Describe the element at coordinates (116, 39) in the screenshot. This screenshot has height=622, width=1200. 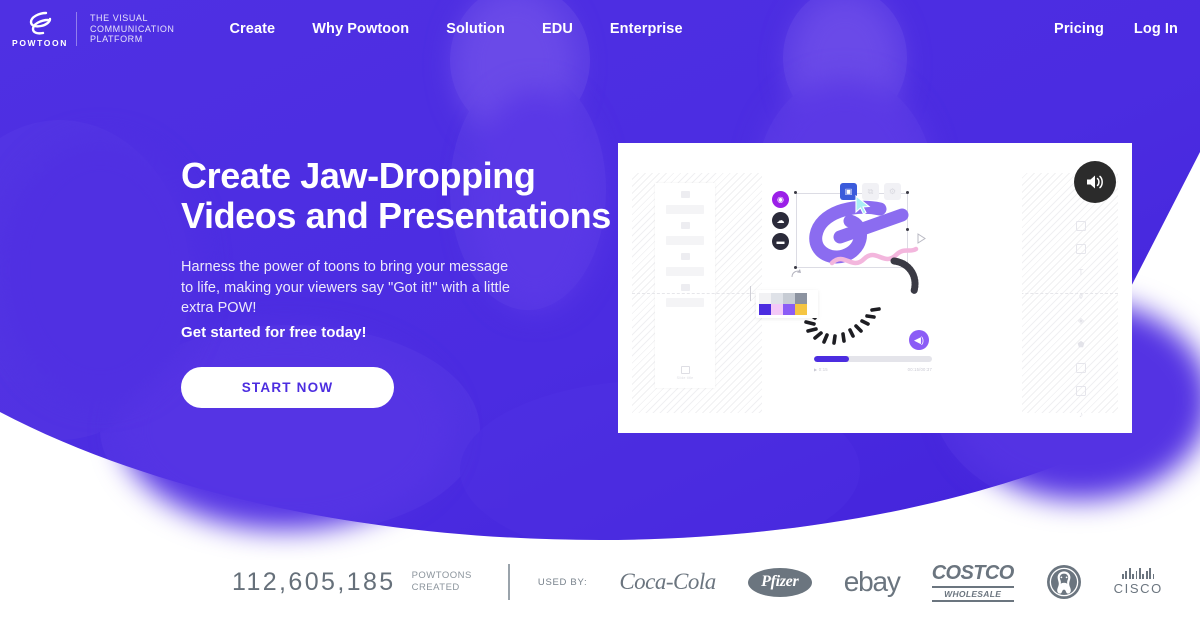
I see `brand-tagline-line3: PLATFORM` at that location.